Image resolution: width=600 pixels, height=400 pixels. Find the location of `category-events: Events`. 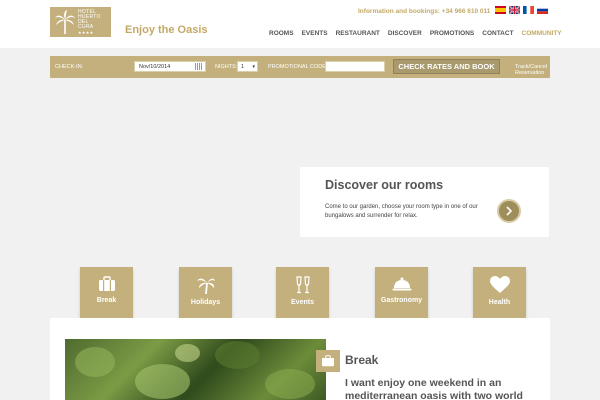

category-events: Events is located at coordinates (302, 293).